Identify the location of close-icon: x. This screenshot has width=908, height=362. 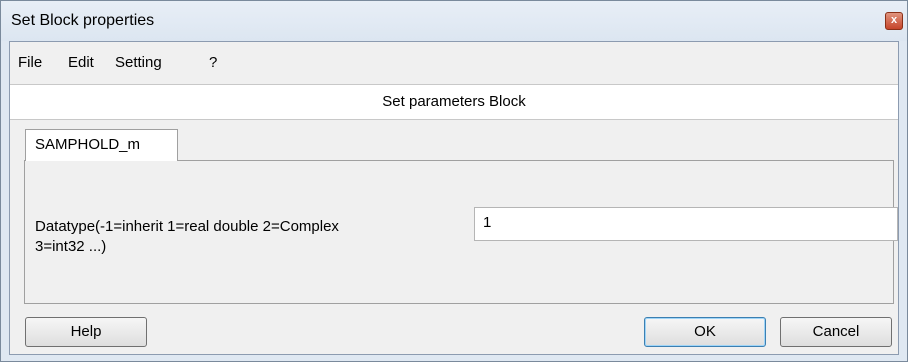
(894, 21).